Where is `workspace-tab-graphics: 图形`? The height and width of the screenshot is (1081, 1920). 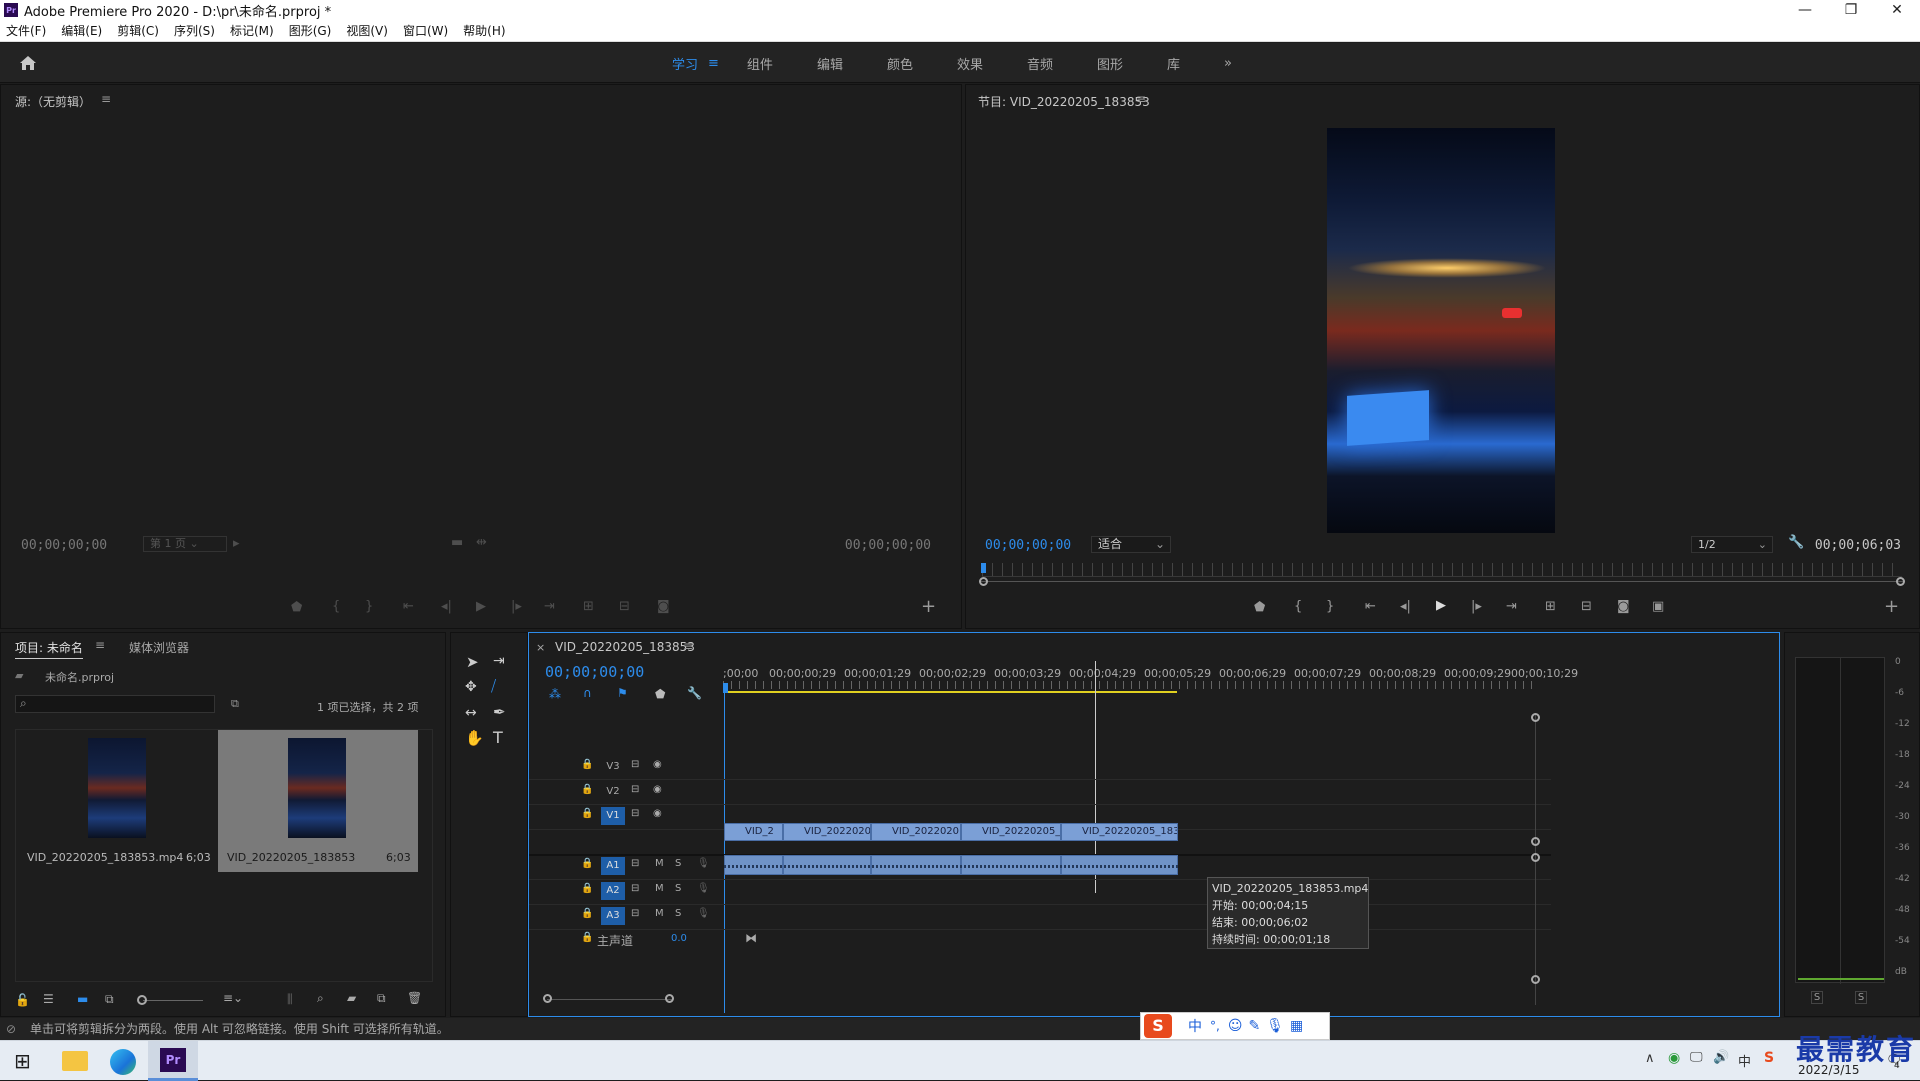 workspace-tab-graphics: 图形 is located at coordinates (1110, 63).